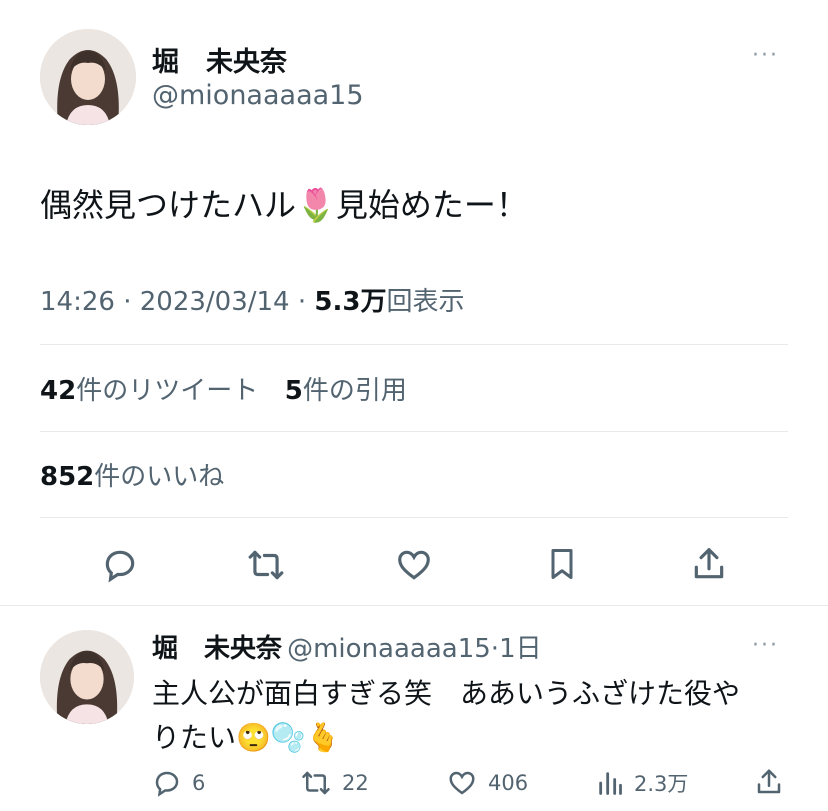  Describe the element at coordinates (520, 649) in the screenshot. I see `reply-age: 1日` at that location.